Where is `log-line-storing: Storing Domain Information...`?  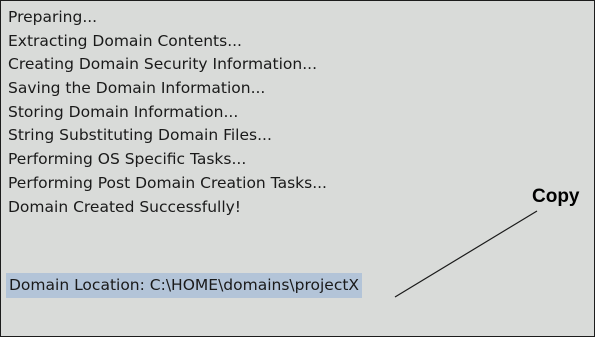 log-line-storing: Storing Domain Information... is located at coordinates (123, 111).